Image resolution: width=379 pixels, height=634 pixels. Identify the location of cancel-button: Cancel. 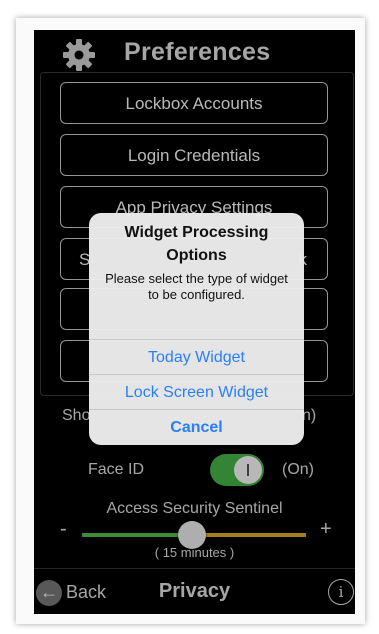
(196, 427).